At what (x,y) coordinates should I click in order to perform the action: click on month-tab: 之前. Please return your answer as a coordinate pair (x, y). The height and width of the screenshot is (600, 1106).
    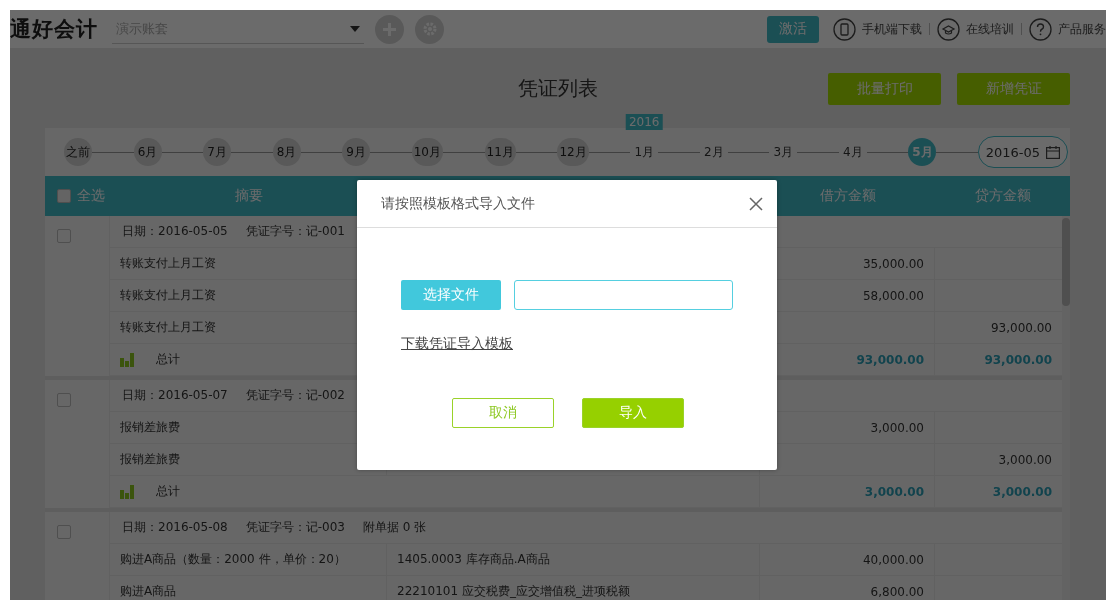
    Looking at the image, I should click on (78, 152).